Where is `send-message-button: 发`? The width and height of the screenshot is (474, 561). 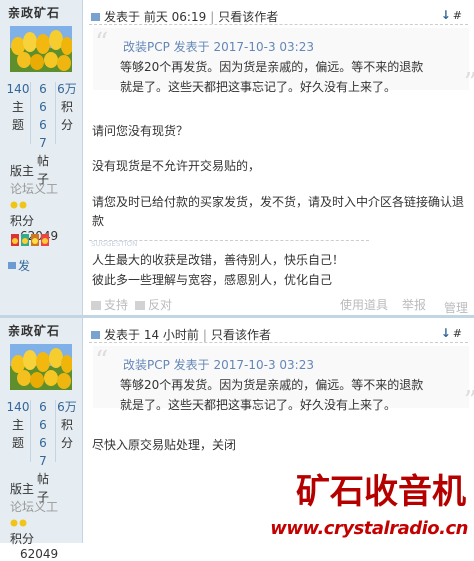 send-message-button: 发 is located at coordinates (19, 265).